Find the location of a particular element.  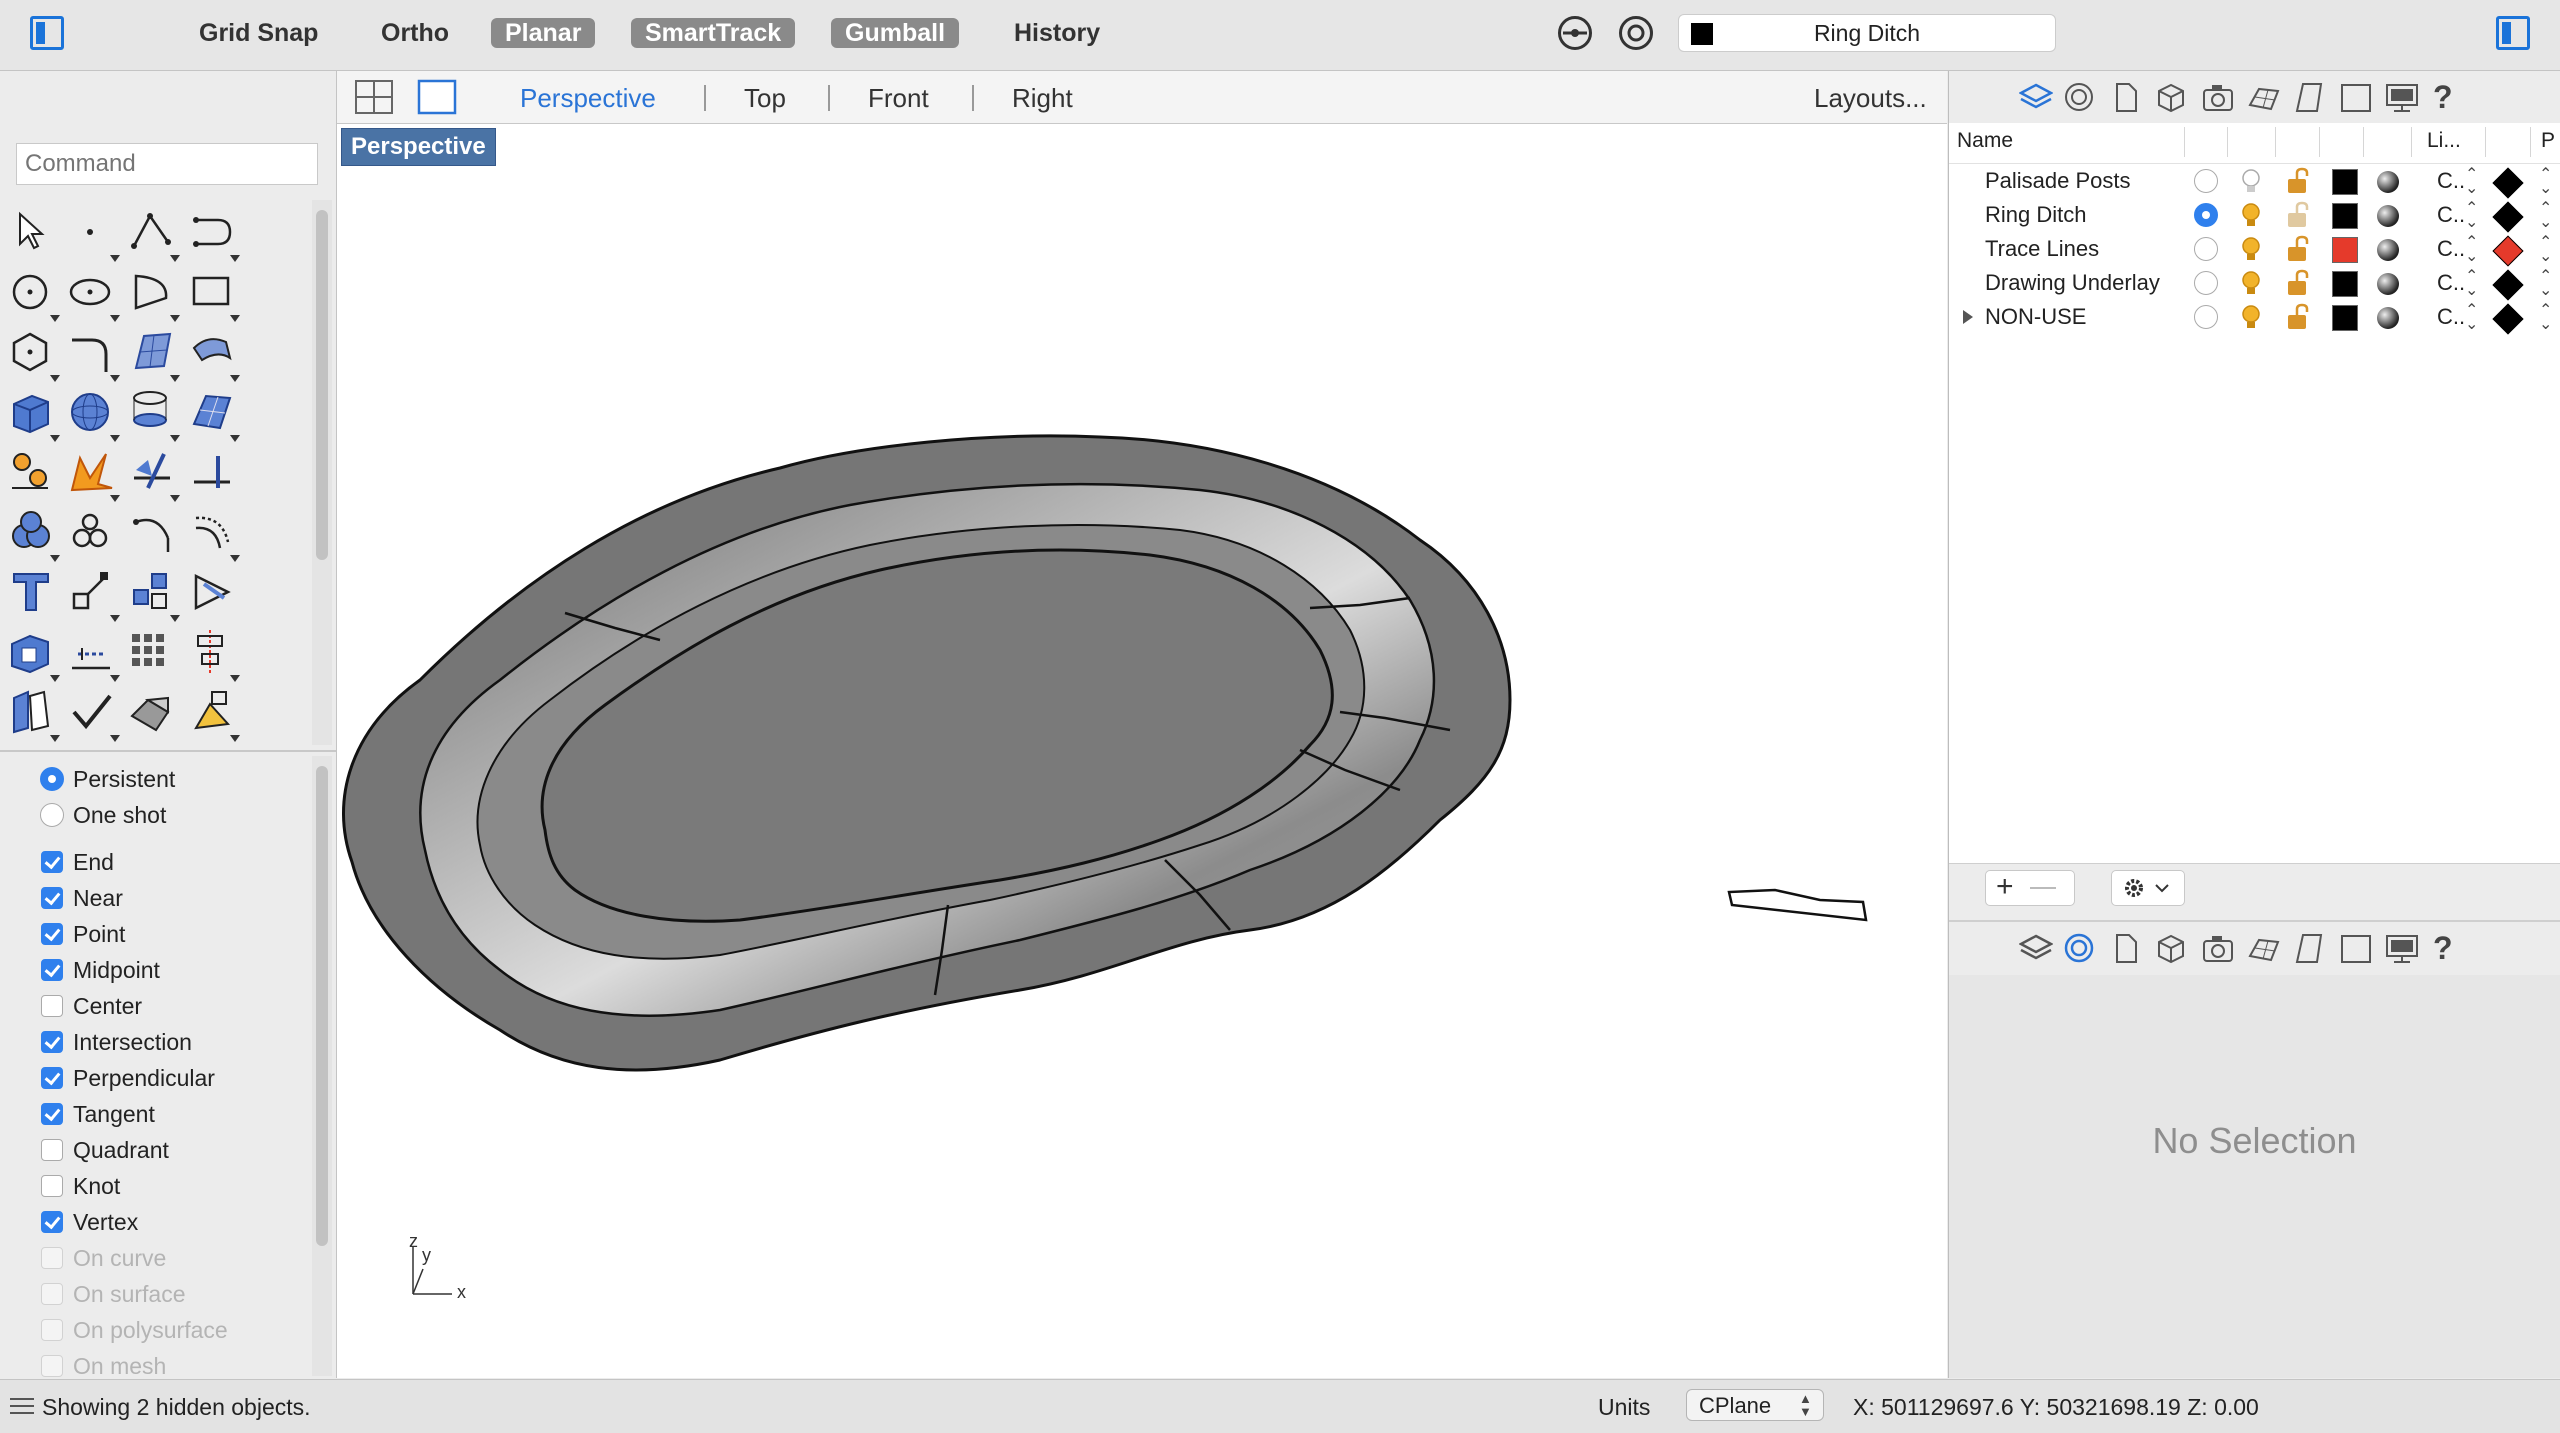

text-tool-icon is located at coordinates (32, 592).